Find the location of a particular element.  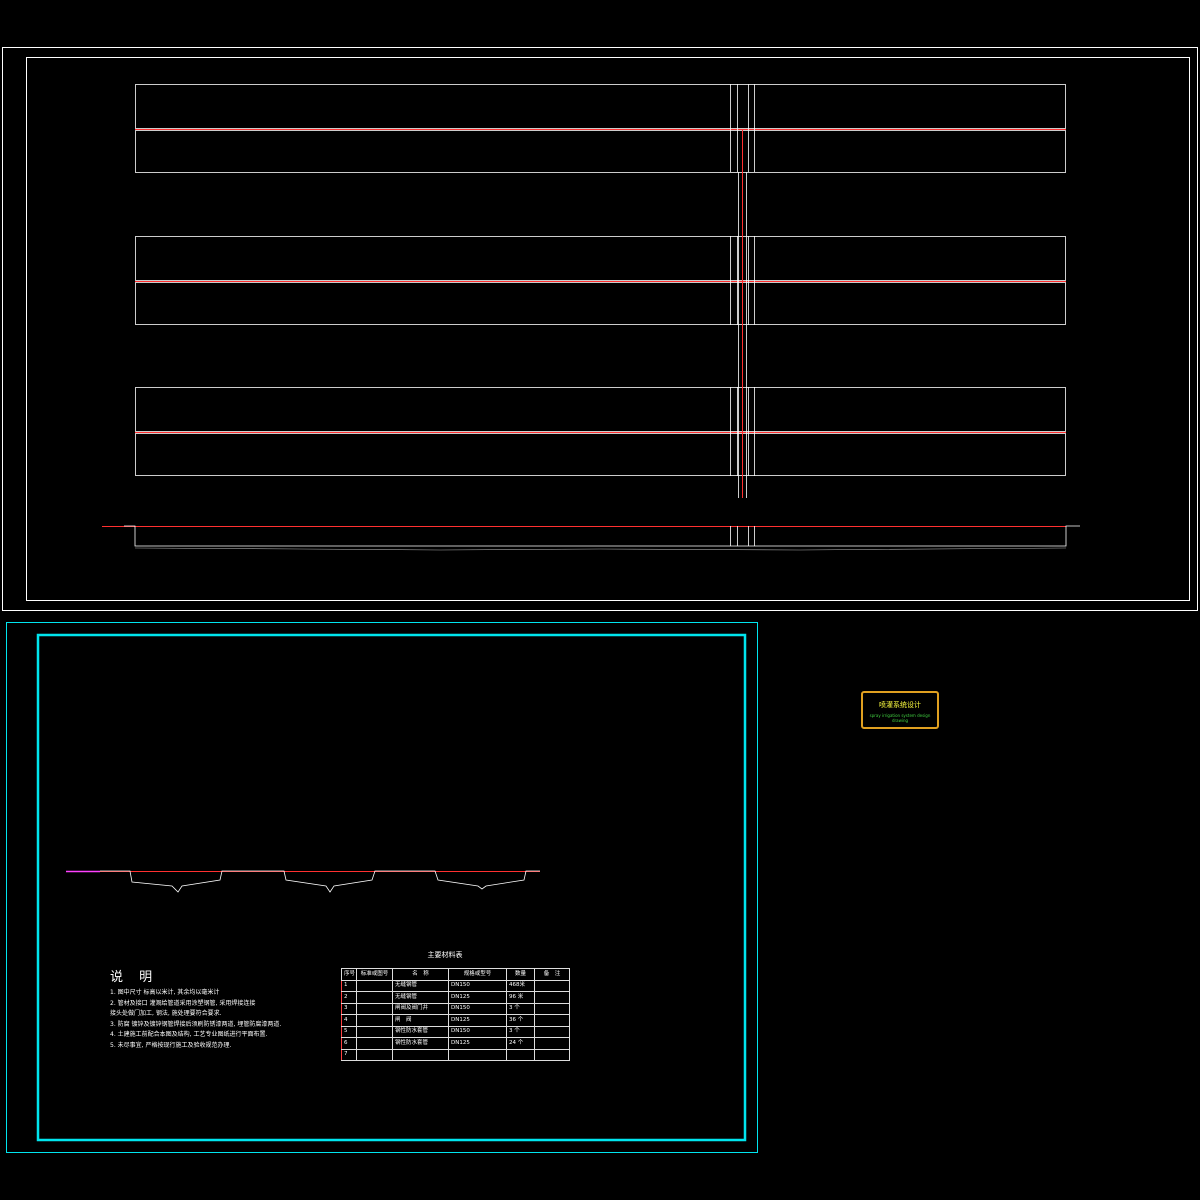

table-row: 4 闸 阀 DN125 36 个 is located at coordinates (455, 1020).